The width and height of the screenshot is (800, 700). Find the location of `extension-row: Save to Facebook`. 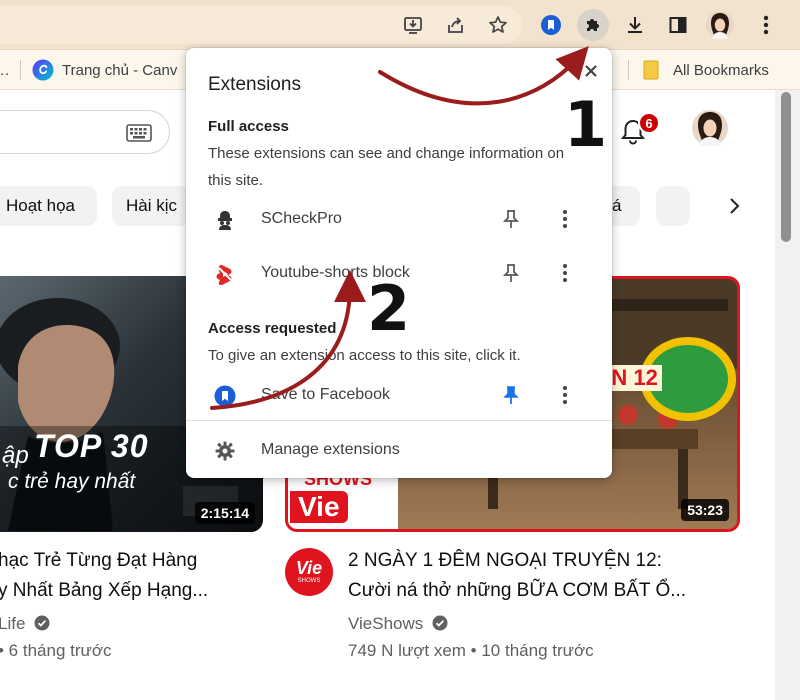

extension-row: Save to Facebook is located at coordinates (399, 395).